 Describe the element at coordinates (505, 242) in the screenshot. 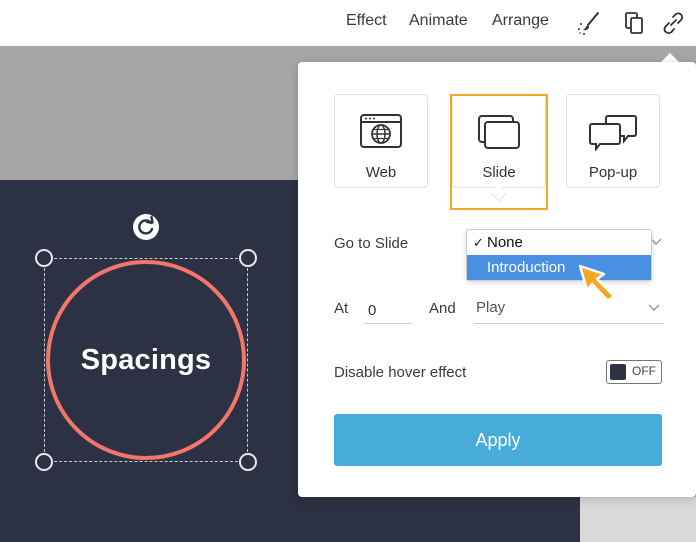

I see `dropdown-option-none-label: None` at that location.